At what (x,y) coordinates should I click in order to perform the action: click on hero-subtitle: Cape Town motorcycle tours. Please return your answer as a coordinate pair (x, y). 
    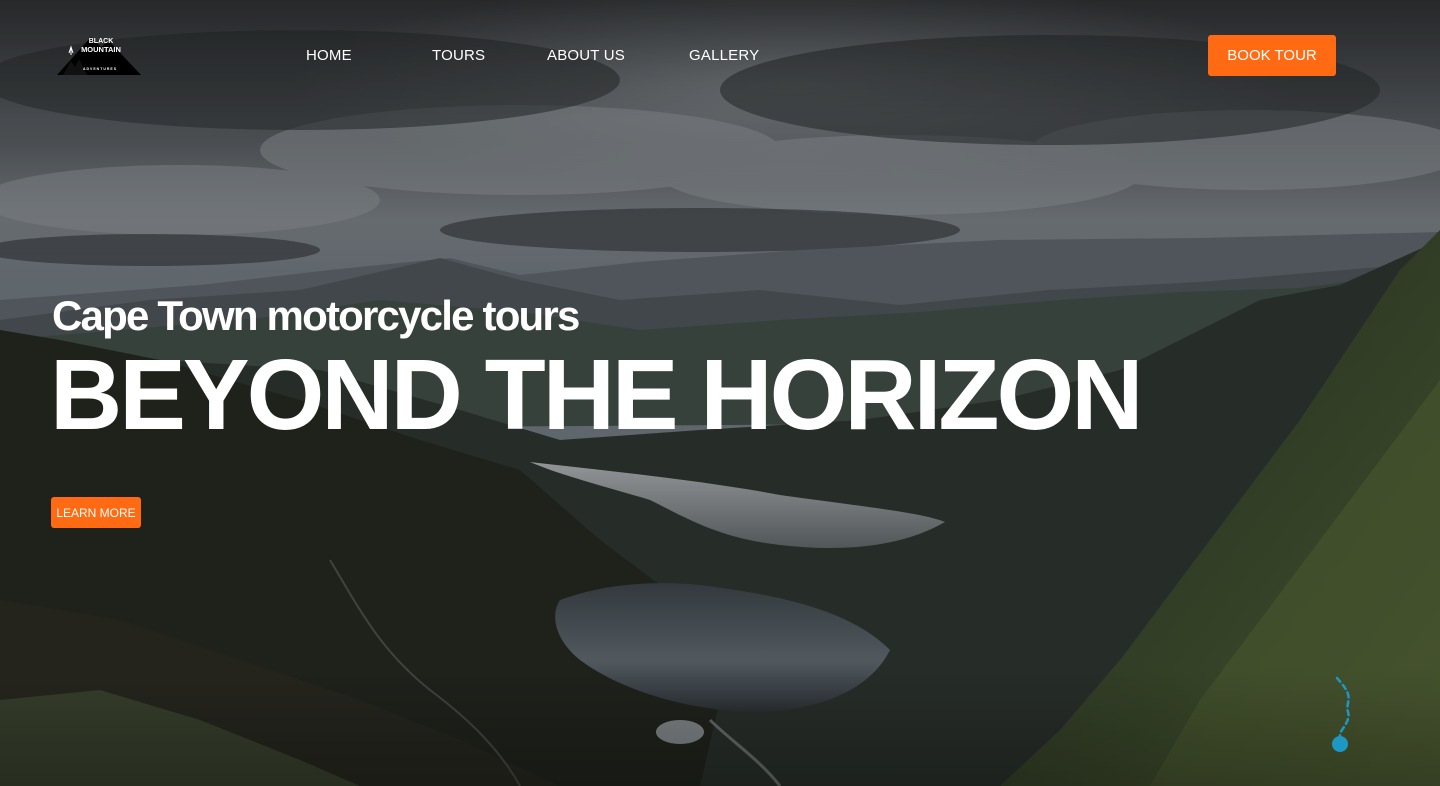
    Looking at the image, I should click on (316, 315).